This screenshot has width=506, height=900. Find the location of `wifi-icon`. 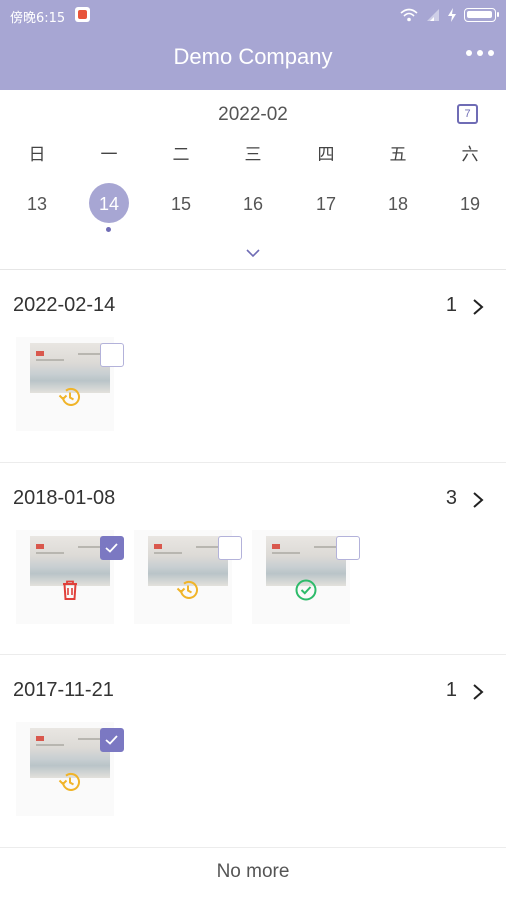

wifi-icon is located at coordinates (409, 15).